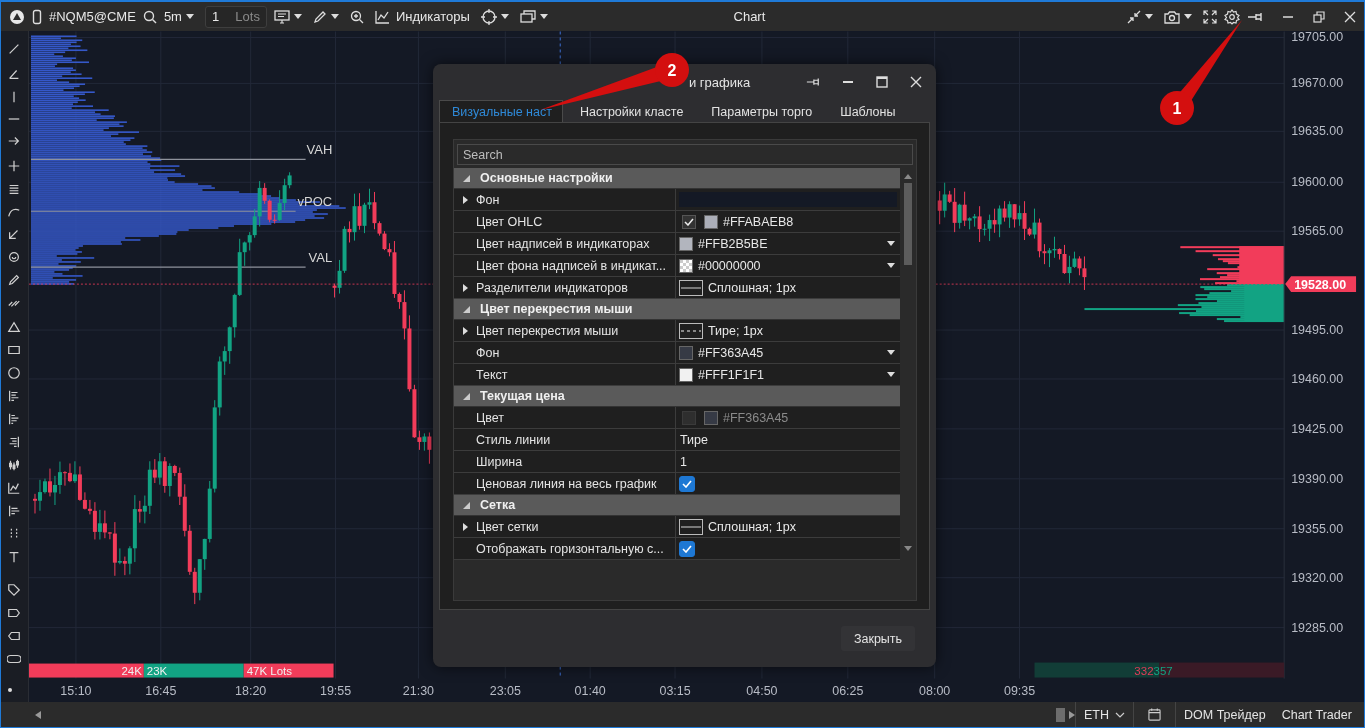  Describe the element at coordinates (729, 265) in the screenshot. I see `color-value: #00000000` at that location.